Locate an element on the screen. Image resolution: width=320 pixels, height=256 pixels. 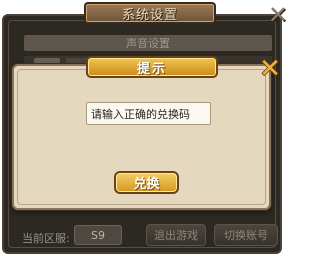
settings-title: 系统设置 is located at coordinates (150, 13).